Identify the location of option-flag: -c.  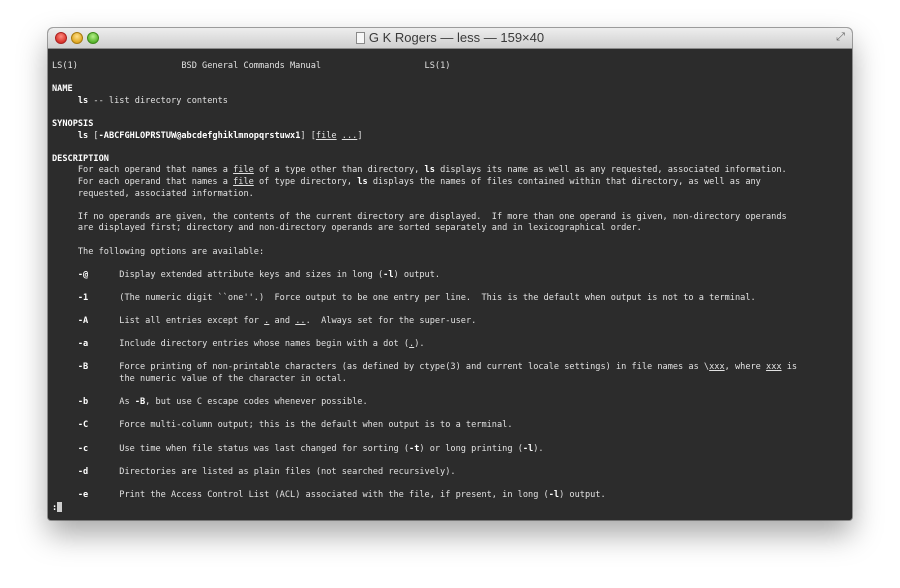
(83, 448).